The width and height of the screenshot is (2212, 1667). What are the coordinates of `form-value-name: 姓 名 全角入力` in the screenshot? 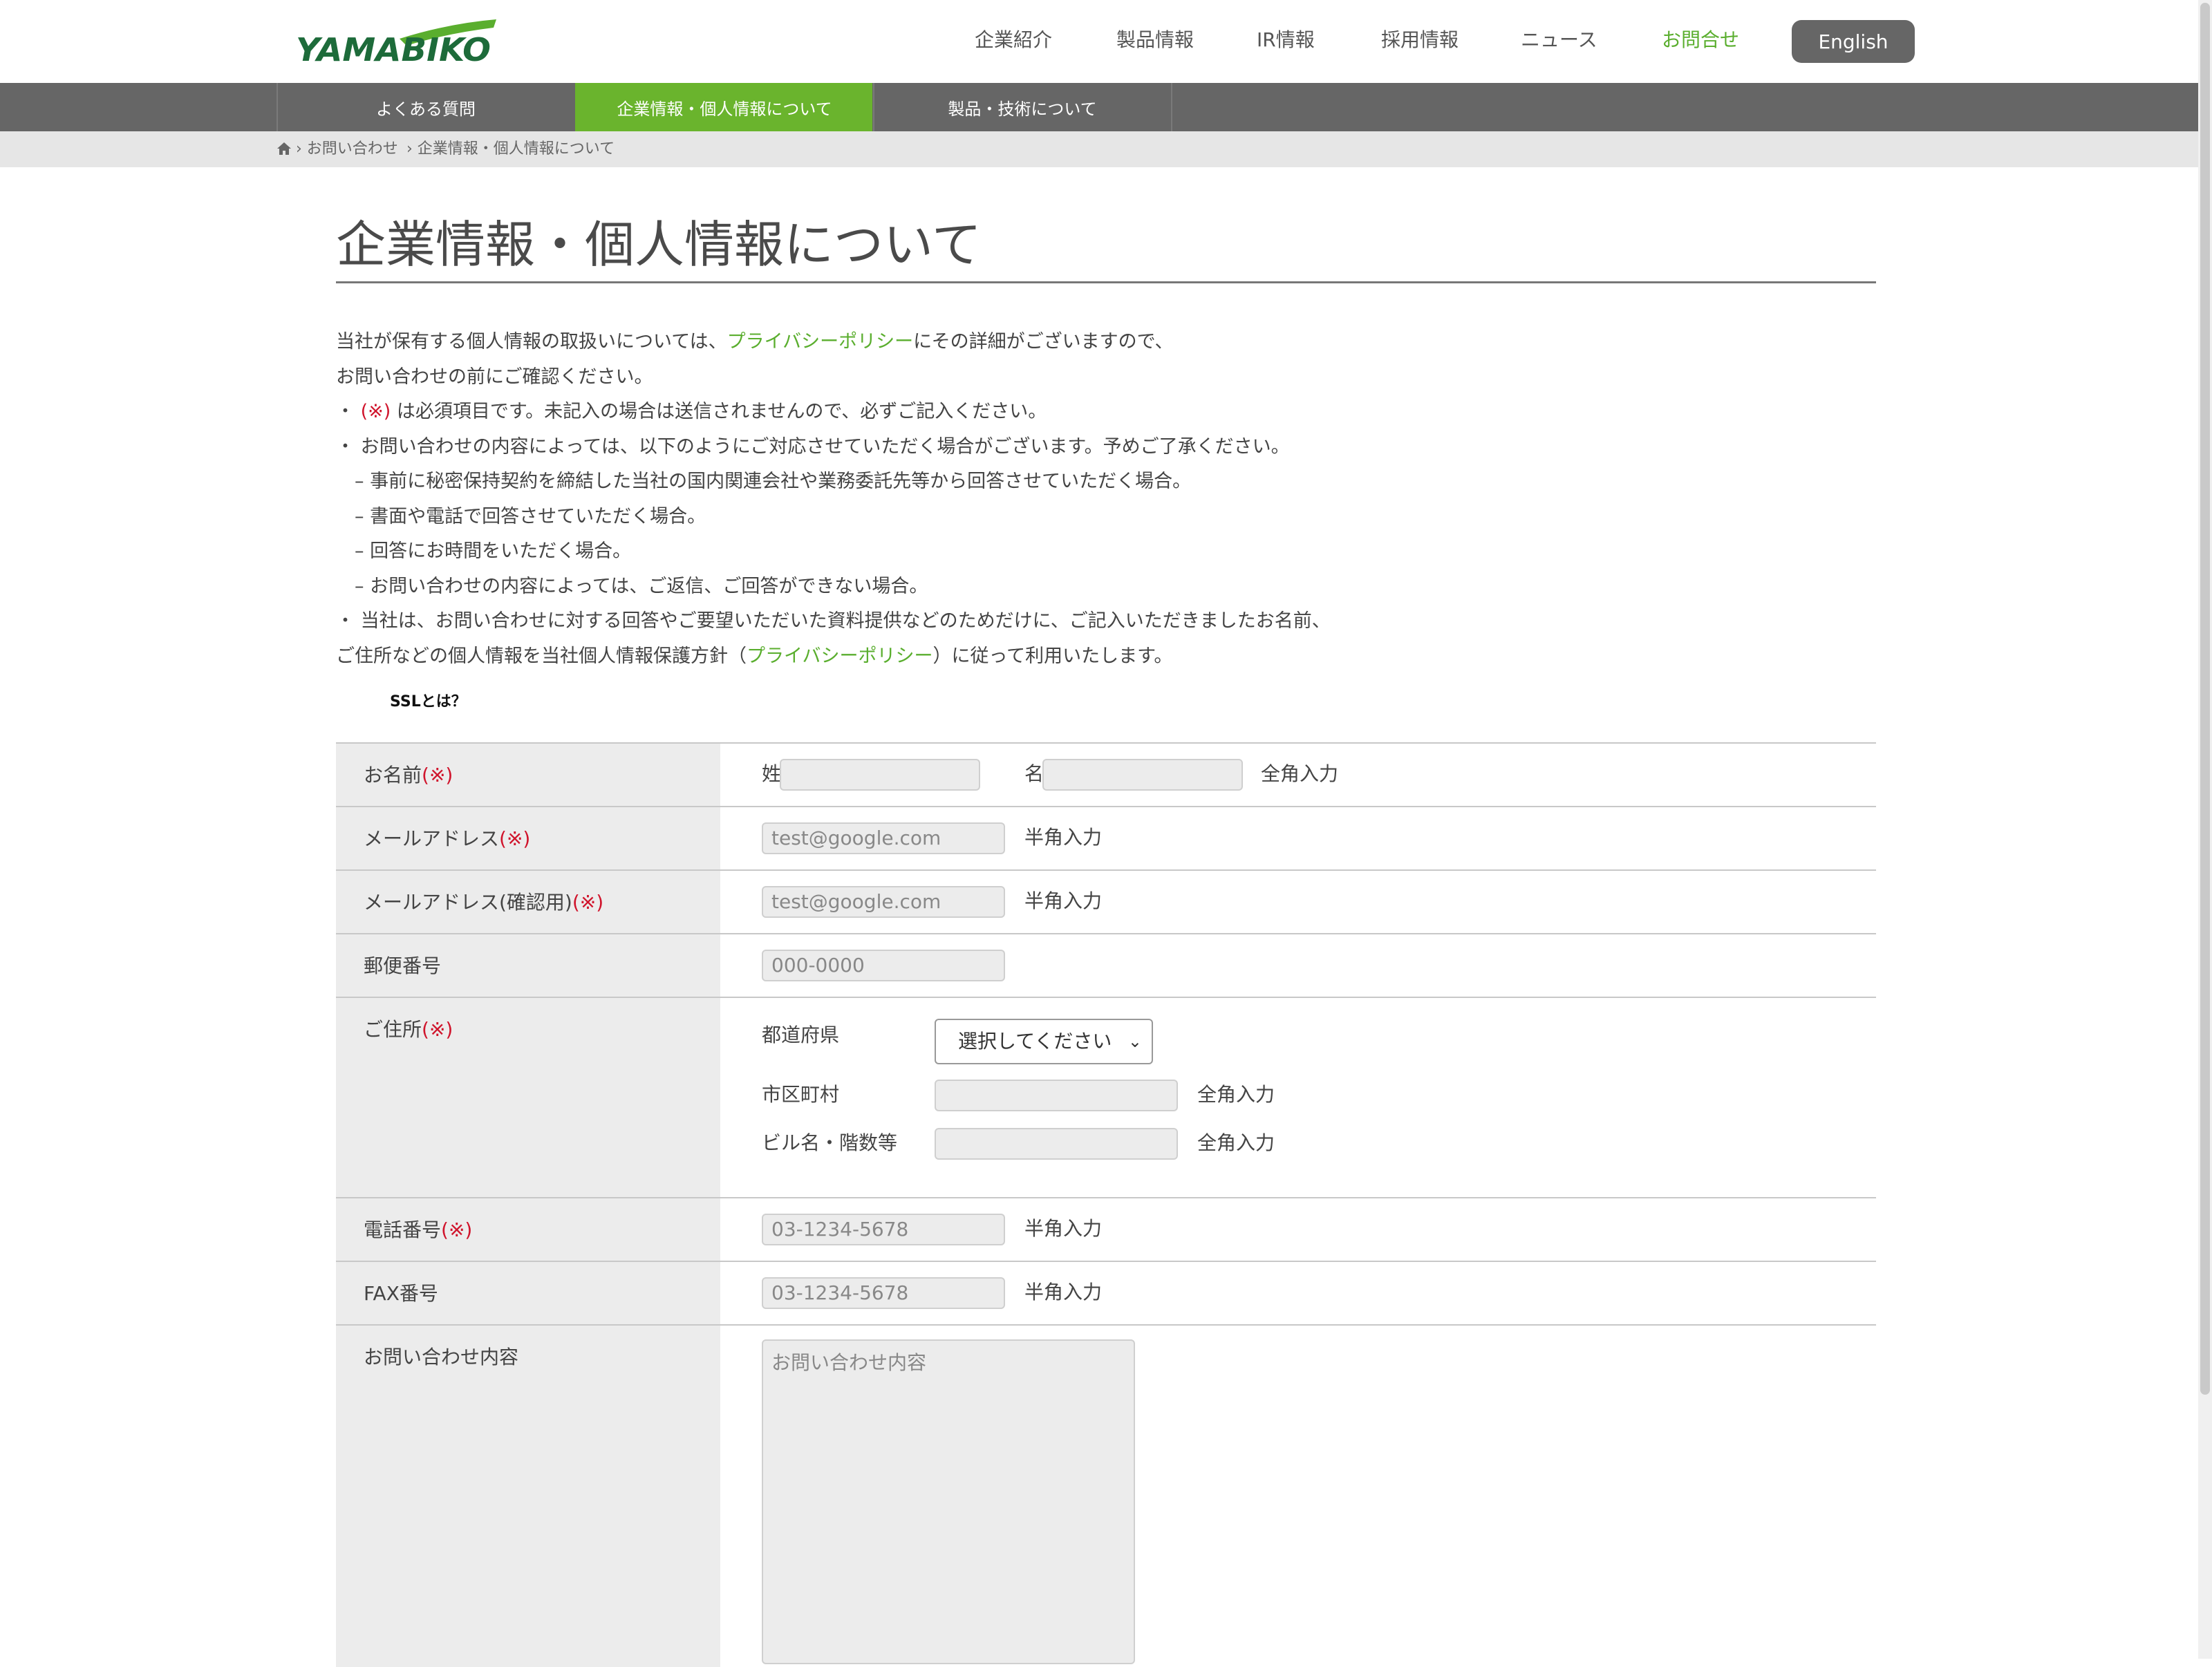 It's located at (1298, 775).